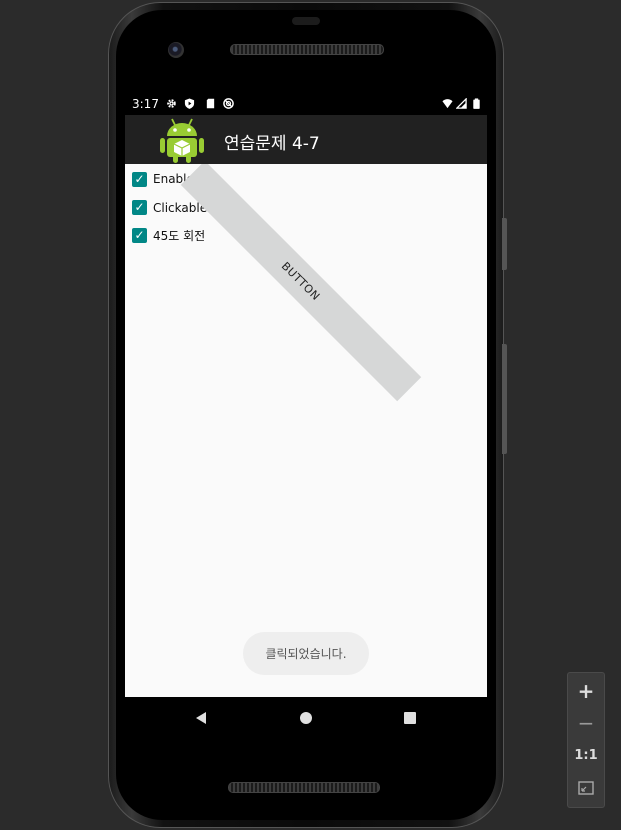 The height and width of the screenshot is (830, 621). Describe the element at coordinates (176, 50) in the screenshot. I see `front-camera-icon` at that location.